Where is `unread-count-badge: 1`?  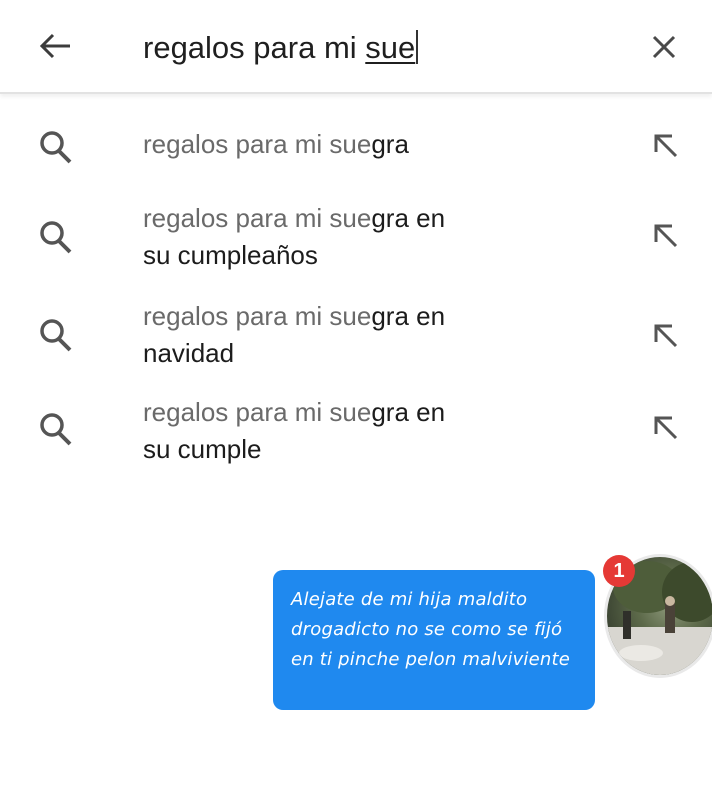 unread-count-badge: 1 is located at coordinates (619, 571).